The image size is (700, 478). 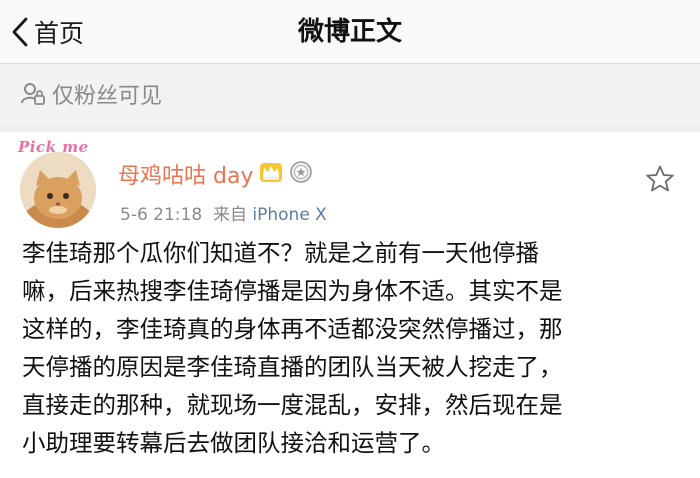 What do you see at coordinates (292, 405) in the screenshot?
I see `post-text-line: 直接走的那种，就现场一度混乱，安排，然后现在是` at bounding box center [292, 405].